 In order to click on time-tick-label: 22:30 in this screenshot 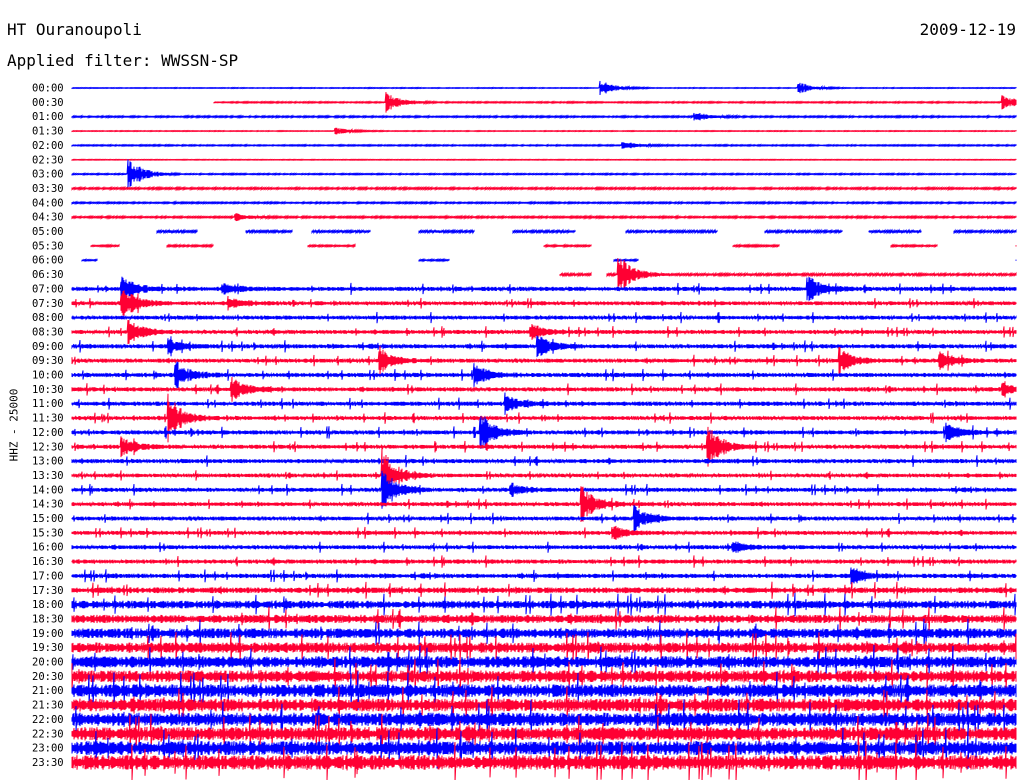, I will do `click(48, 734)`.